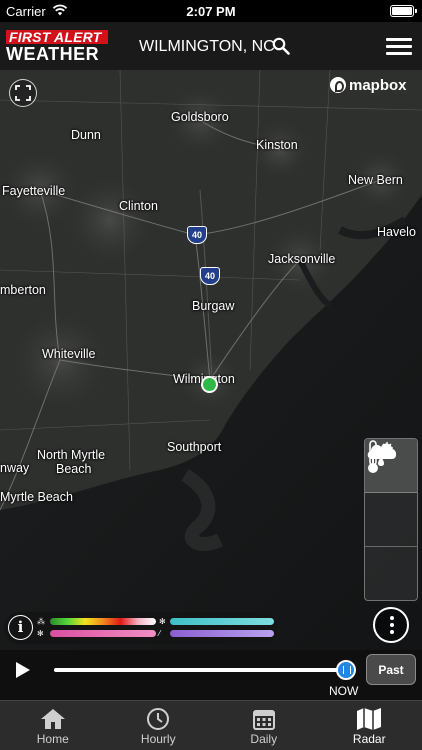 Image resolution: width=422 pixels, height=750 pixels. Describe the element at coordinates (41, 621) in the screenshot. I see `rain-legend-icon: ⁂` at that location.